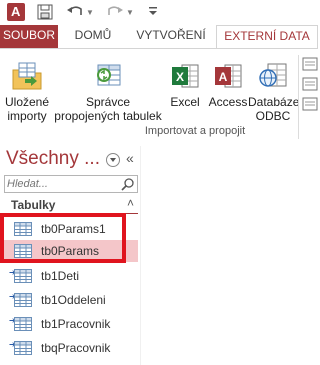  Describe the element at coordinates (310, 64) in the screenshot. I see `text-file-icon` at that location.